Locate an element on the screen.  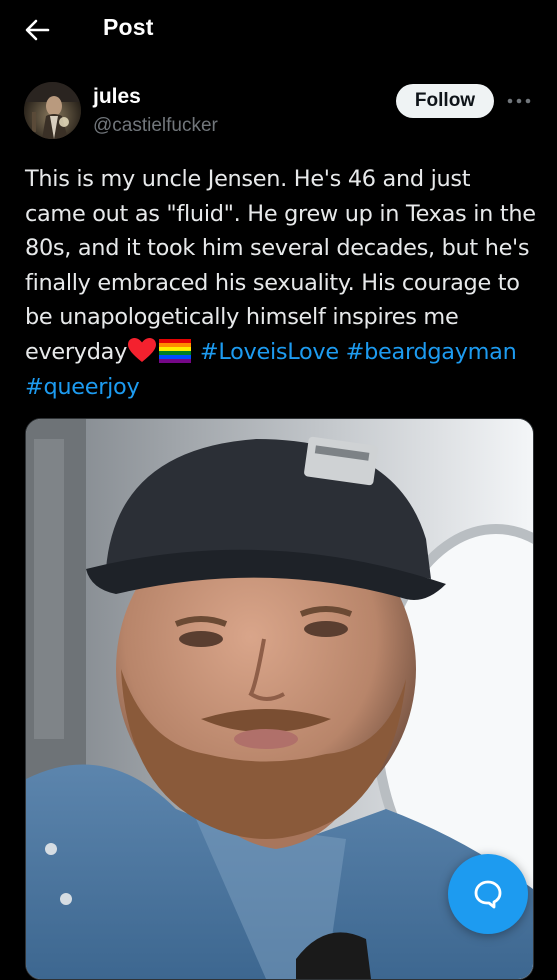
arrow-left-icon is located at coordinates (37, 30).